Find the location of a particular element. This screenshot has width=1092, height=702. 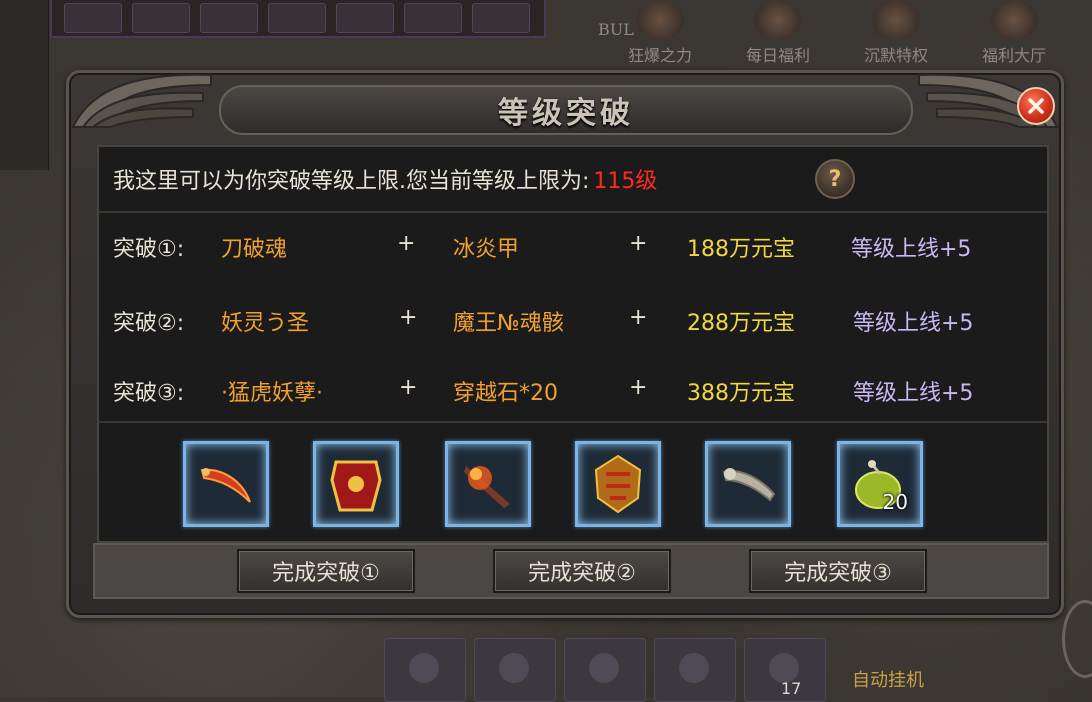

feature-welfare-hall: 福利大厅 is located at coordinates (1014, 32).